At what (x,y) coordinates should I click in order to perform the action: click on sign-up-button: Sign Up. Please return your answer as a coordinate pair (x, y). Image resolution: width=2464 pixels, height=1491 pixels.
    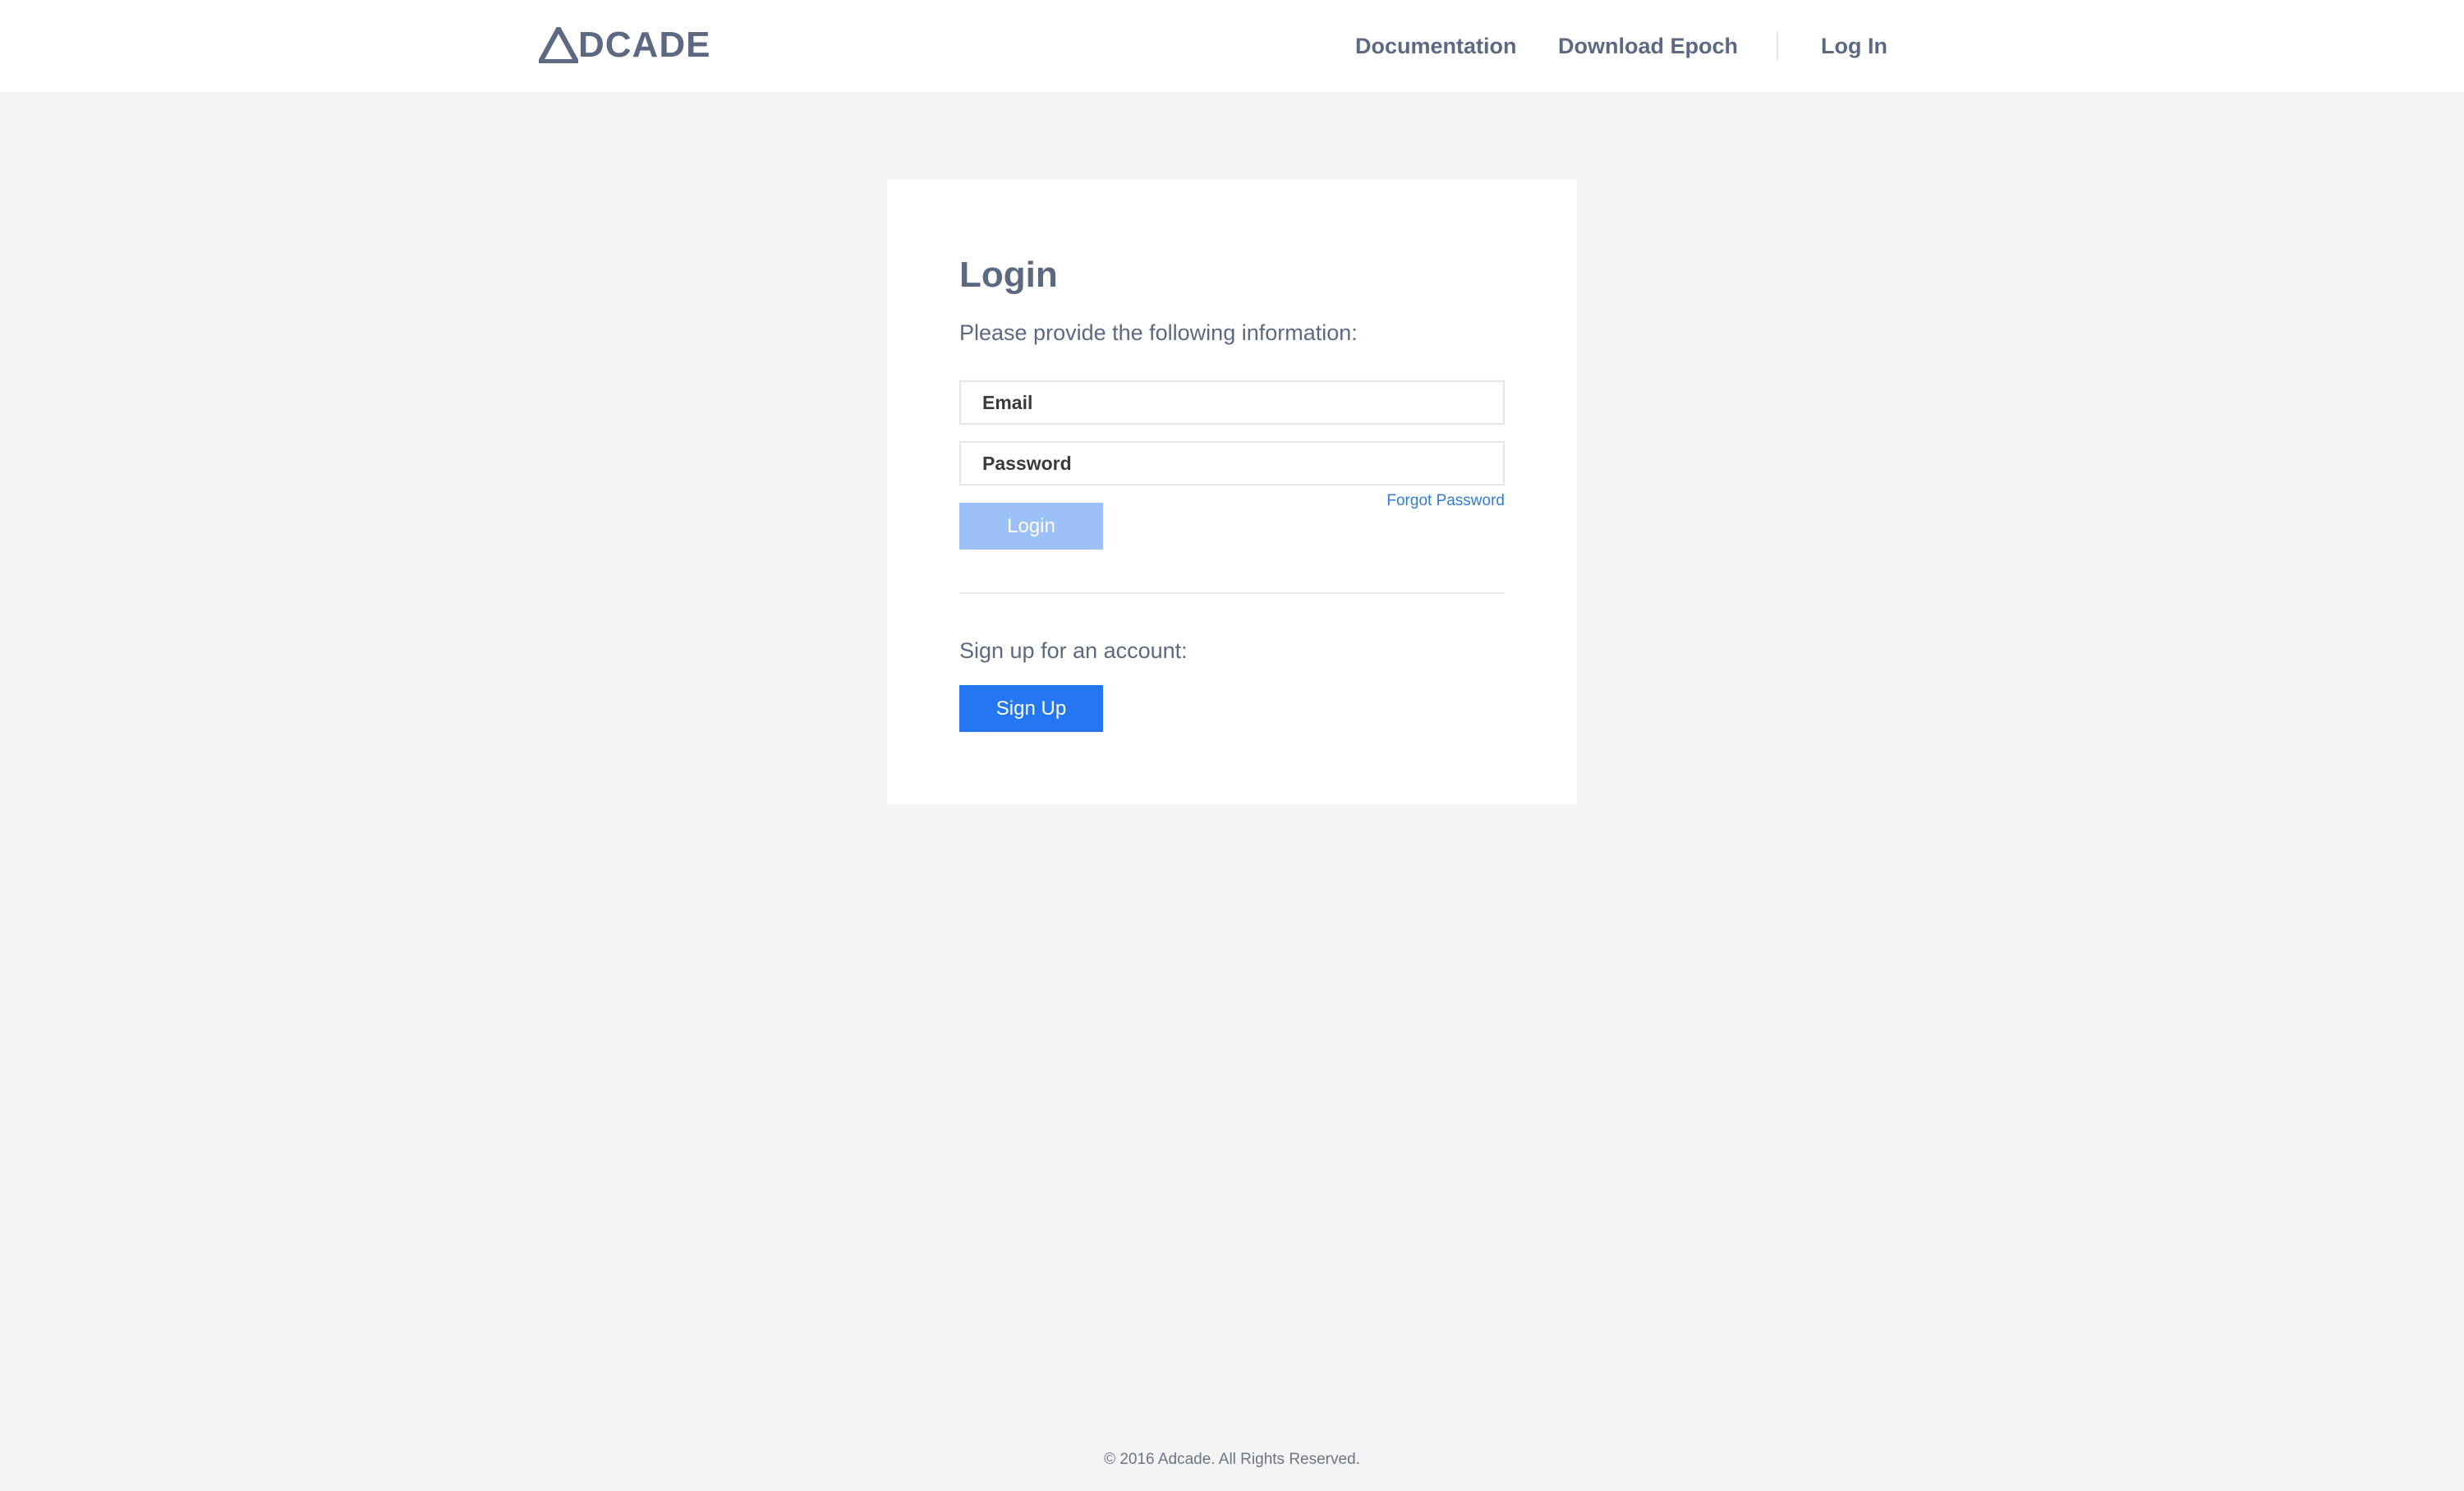
    Looking at the image, I should click on (1031, 708).